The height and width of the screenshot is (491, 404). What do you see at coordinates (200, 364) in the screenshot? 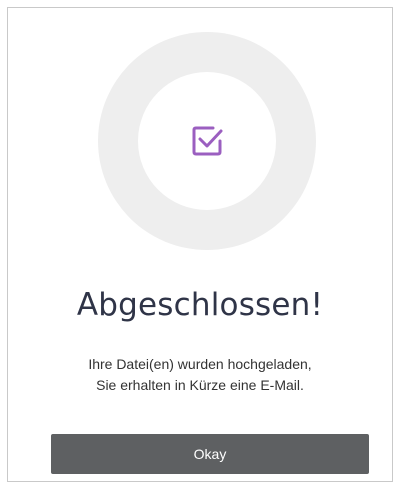
I see `message-line-1: Ihre Datei(en) wurden hochgeladen,` at bounding box center [200, 364].